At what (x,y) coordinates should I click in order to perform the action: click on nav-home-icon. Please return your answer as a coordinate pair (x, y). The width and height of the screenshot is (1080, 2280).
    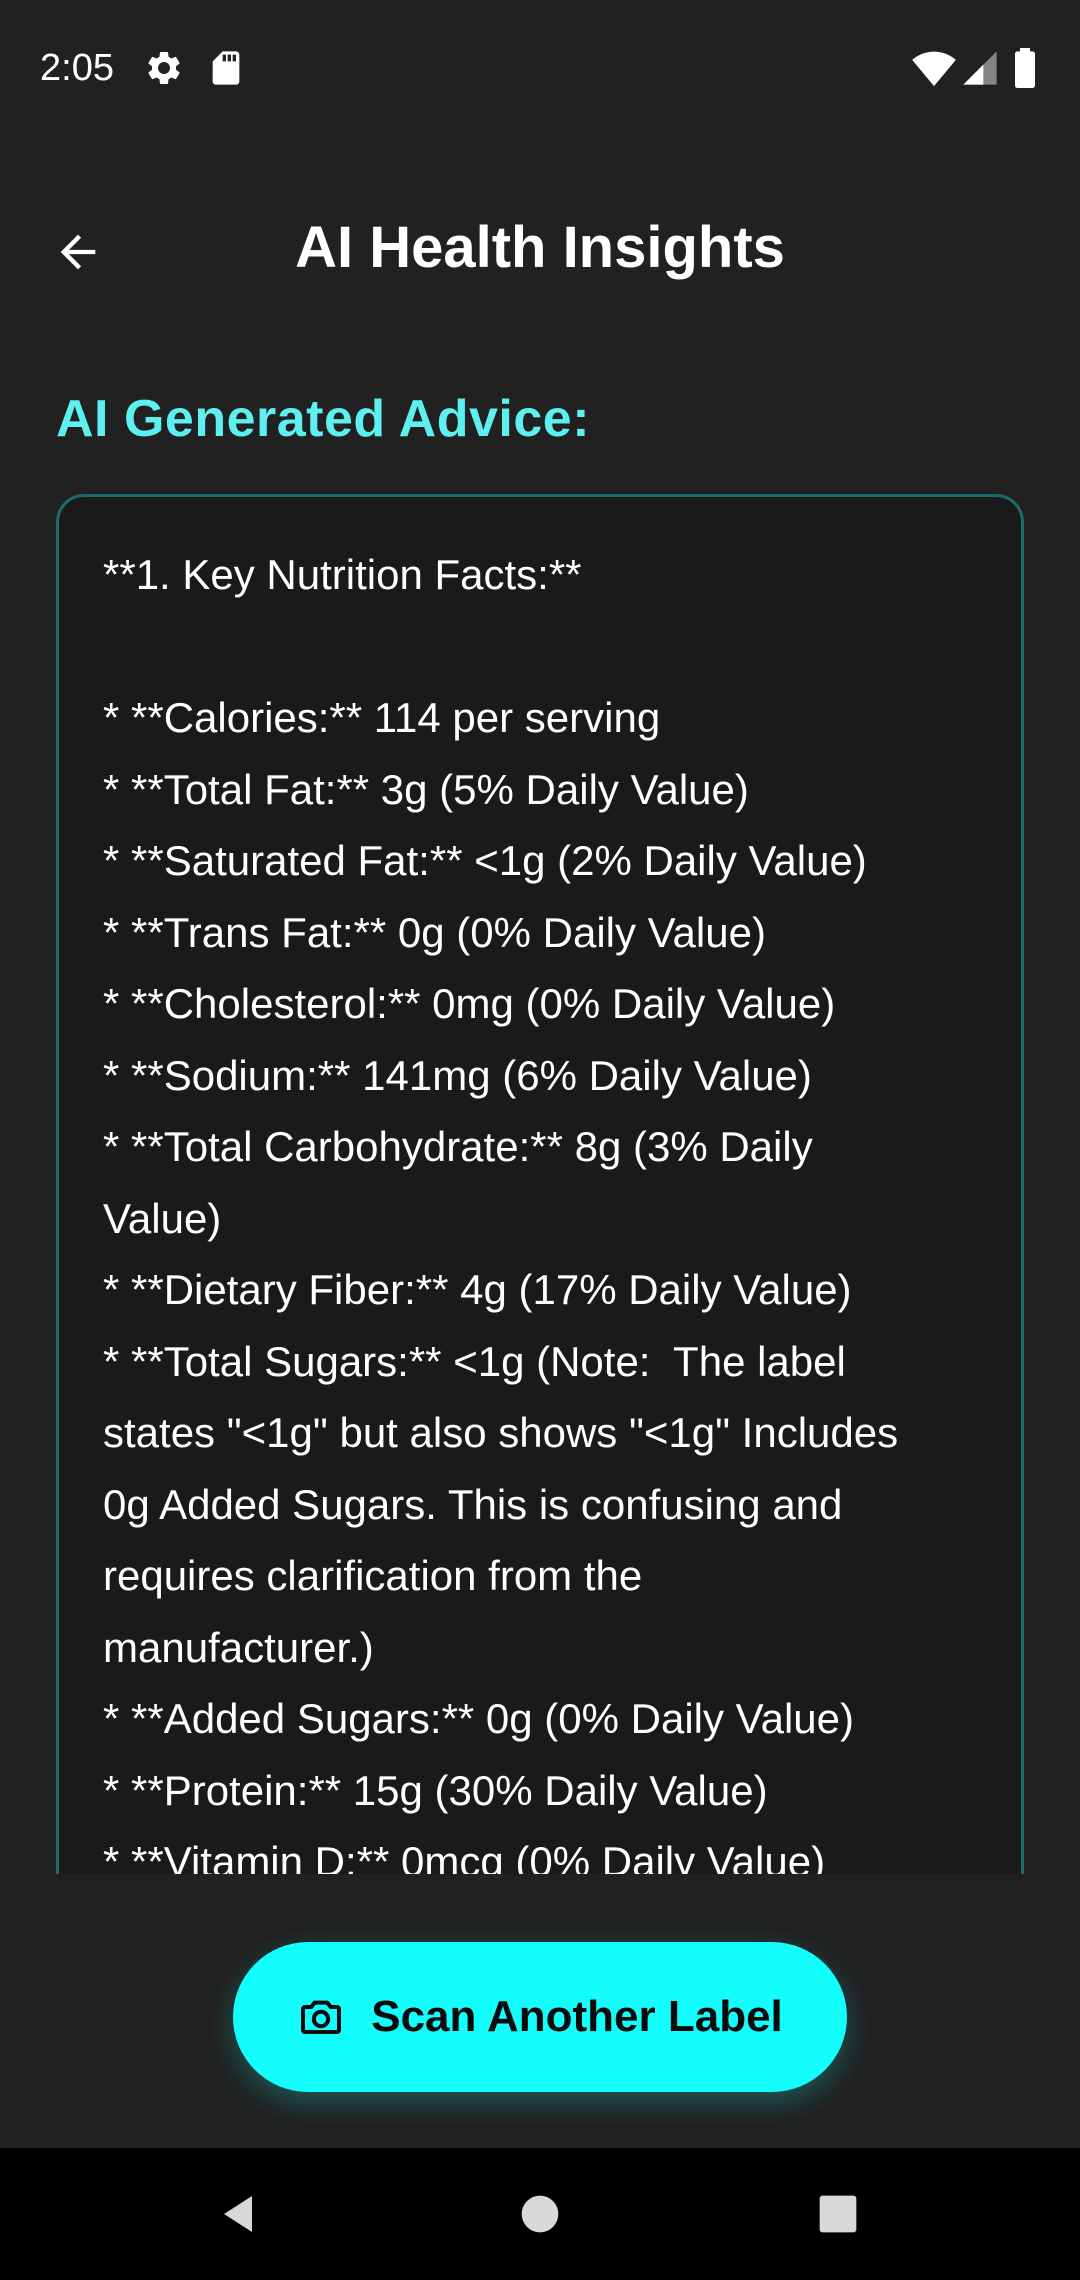
    Looking at the image, I should click on (540, 2214).